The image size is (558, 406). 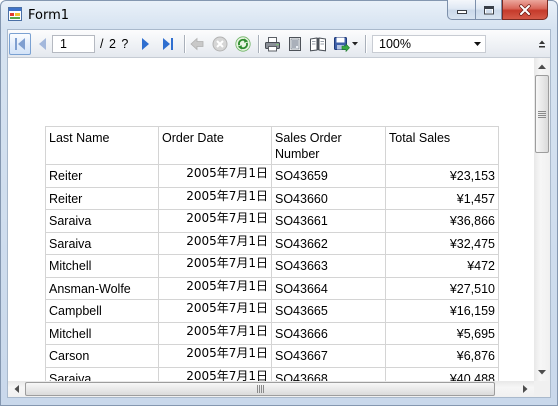 What do you see at coordinates (49, 15) in the screenshot?
I see `window-title: Form1` at bounding box center [49, 15].